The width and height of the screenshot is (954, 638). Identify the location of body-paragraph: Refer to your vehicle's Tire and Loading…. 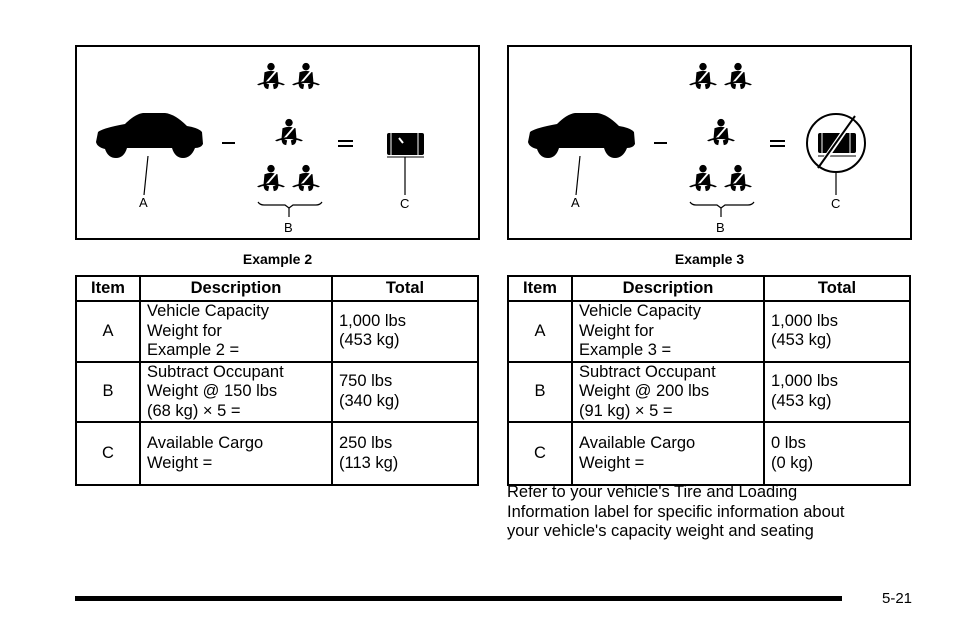
(676, 511).